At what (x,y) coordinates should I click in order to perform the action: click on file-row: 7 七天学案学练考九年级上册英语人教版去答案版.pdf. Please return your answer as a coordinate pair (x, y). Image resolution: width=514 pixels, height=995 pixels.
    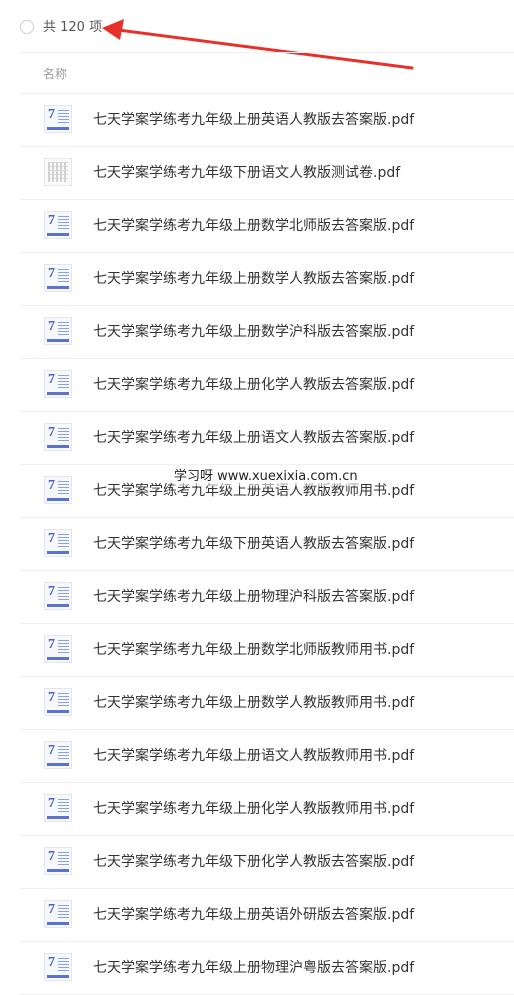
    Looking at the image, I should click on (267, 120).